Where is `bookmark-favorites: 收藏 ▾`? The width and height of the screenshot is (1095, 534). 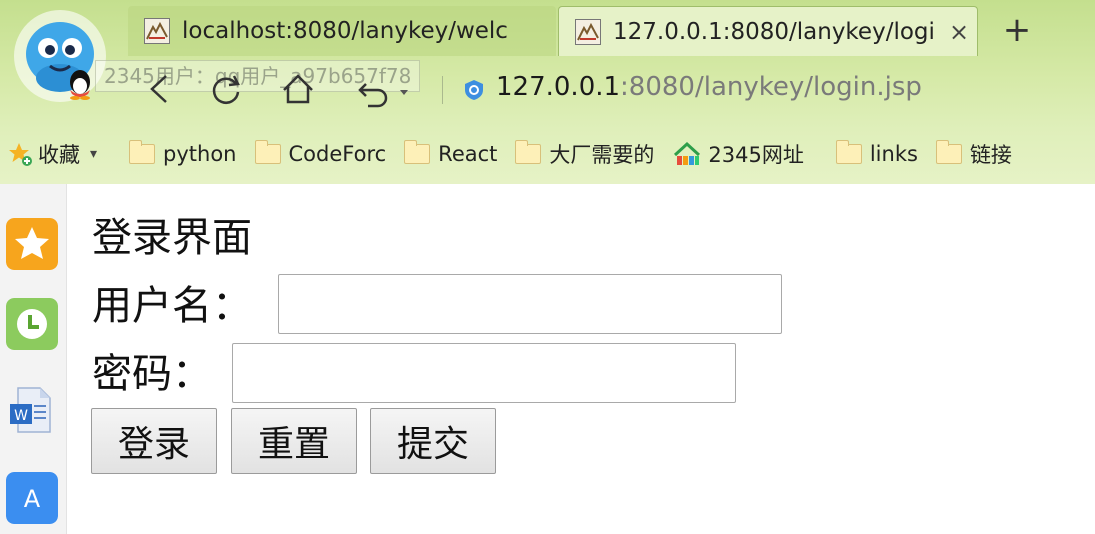
bookmark-favorites: 收藏 ▾ is located at coordinates (48, 154).